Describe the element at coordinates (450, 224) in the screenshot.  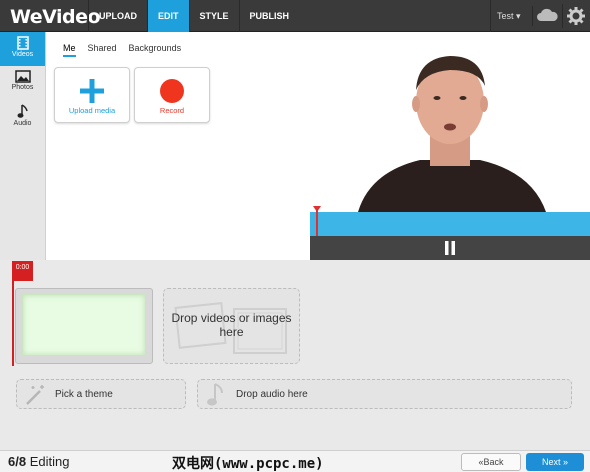
I see `preview-scrub-bar` at that location.